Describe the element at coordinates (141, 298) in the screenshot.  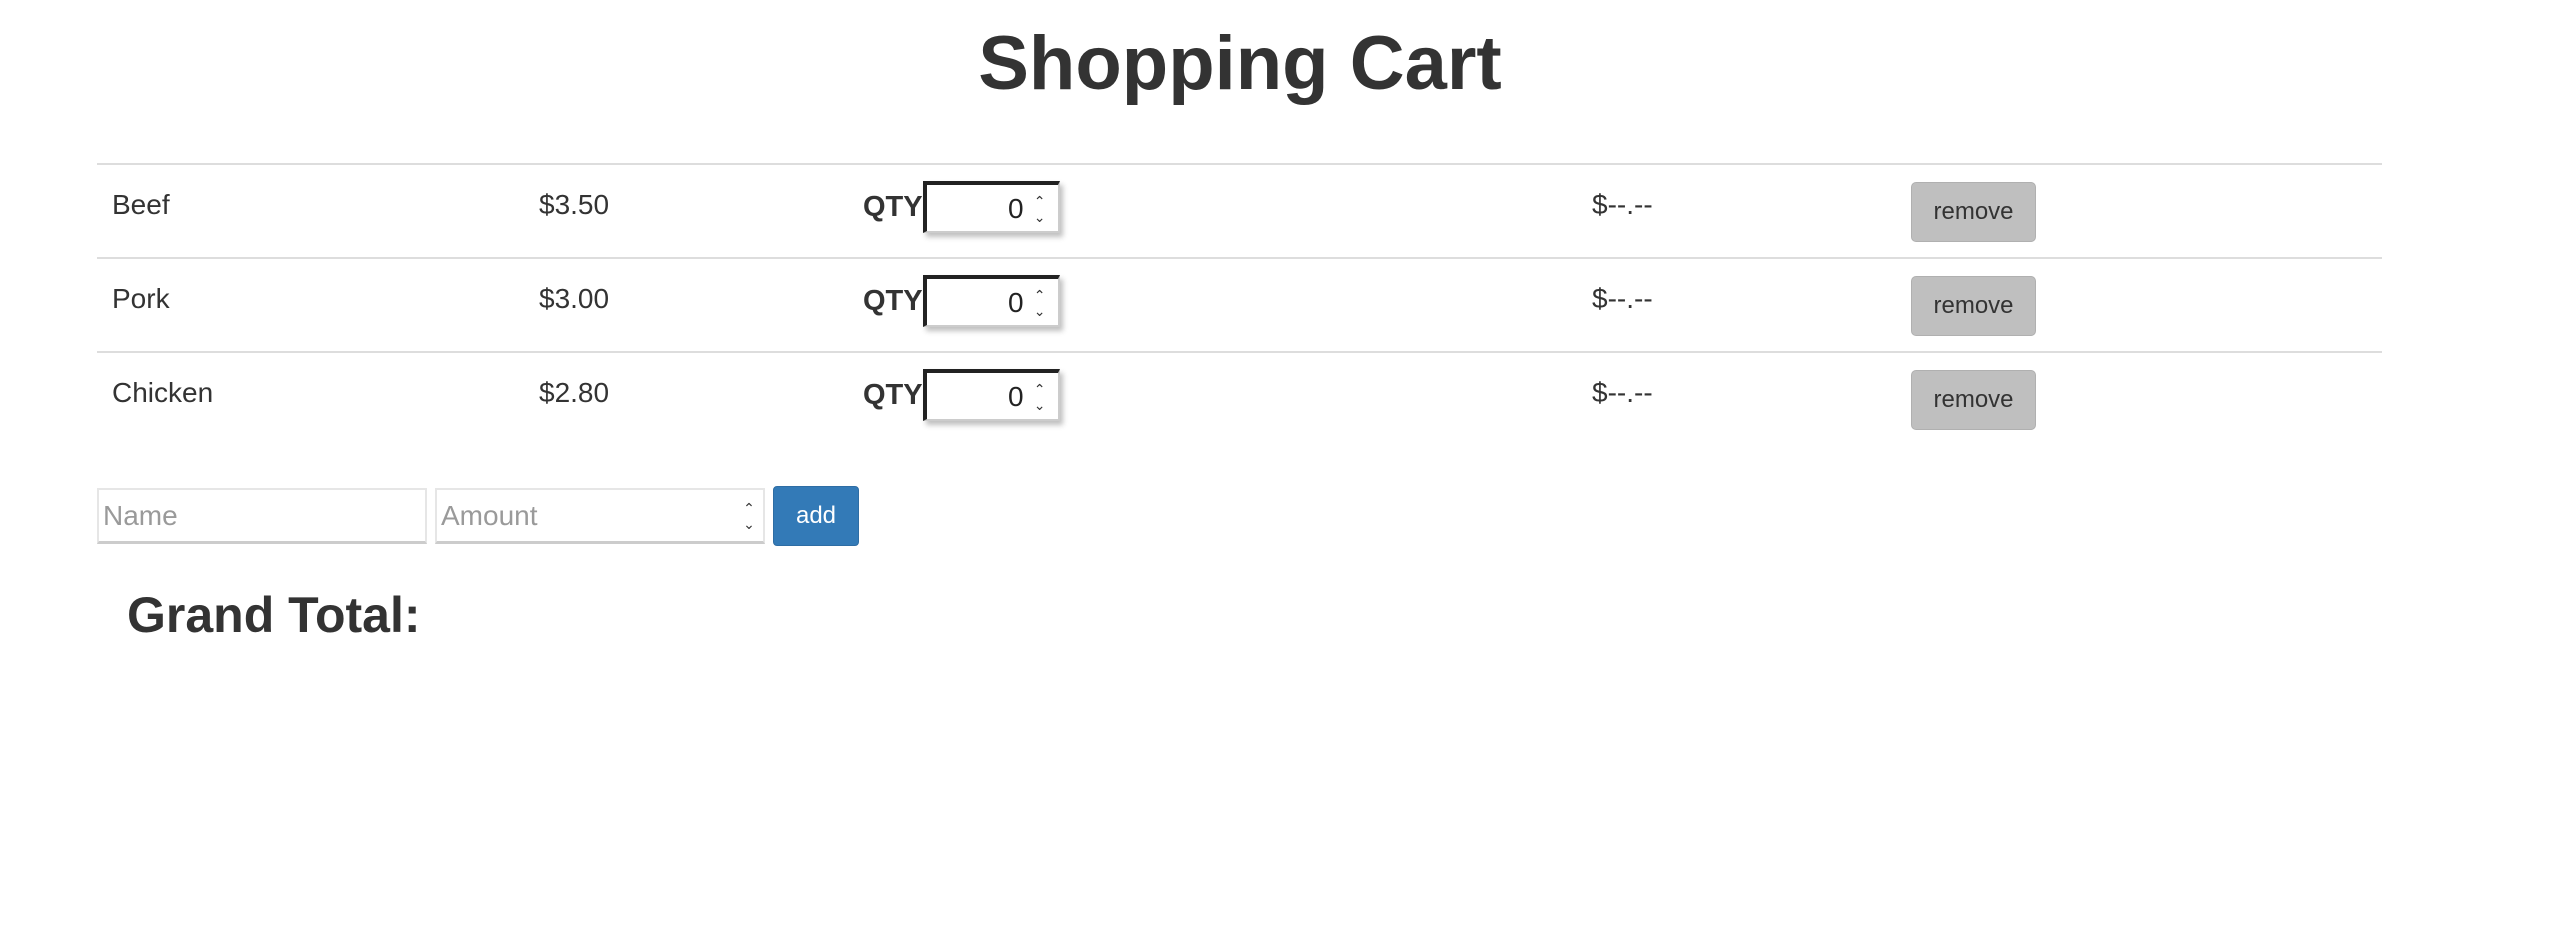
I see `item-name: Pork` at that location.